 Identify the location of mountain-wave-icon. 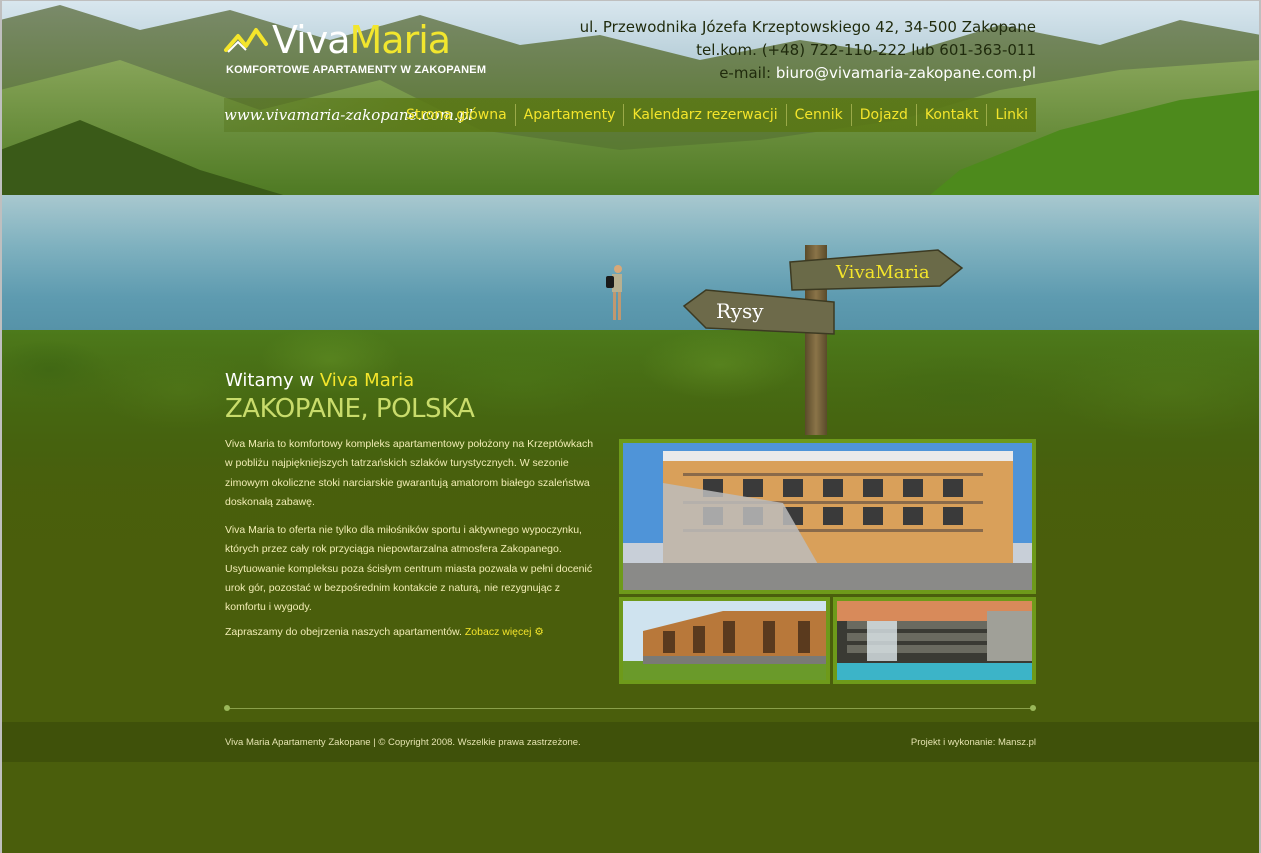
(246, 40).